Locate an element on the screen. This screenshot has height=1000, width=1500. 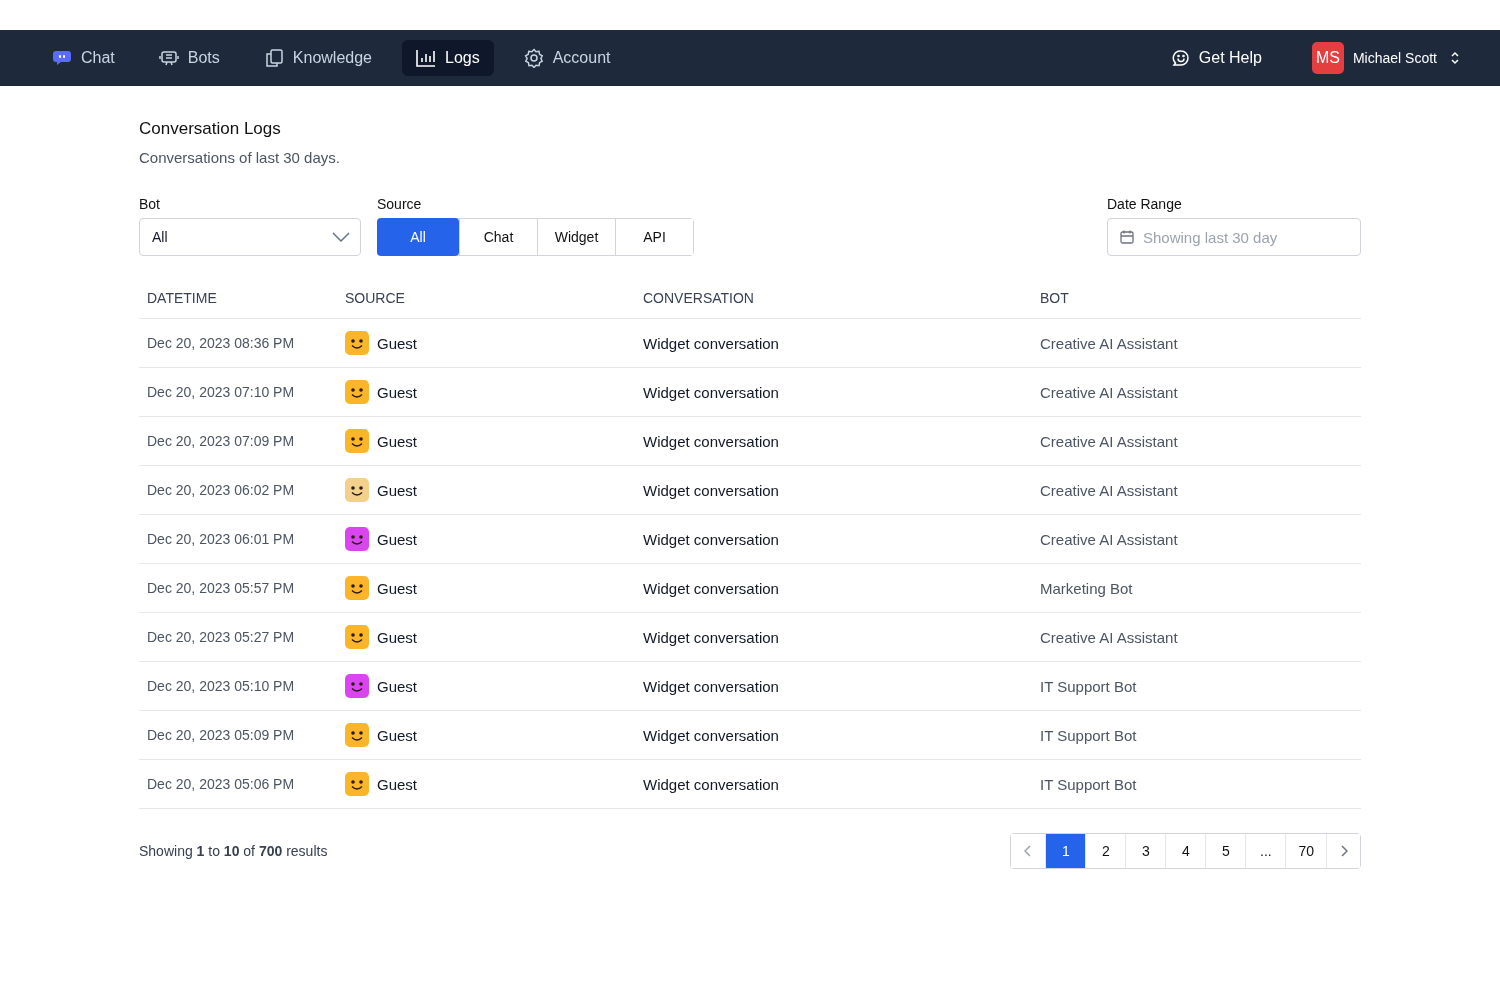
chevron-right-icon is located at coordinates (1343, 851).